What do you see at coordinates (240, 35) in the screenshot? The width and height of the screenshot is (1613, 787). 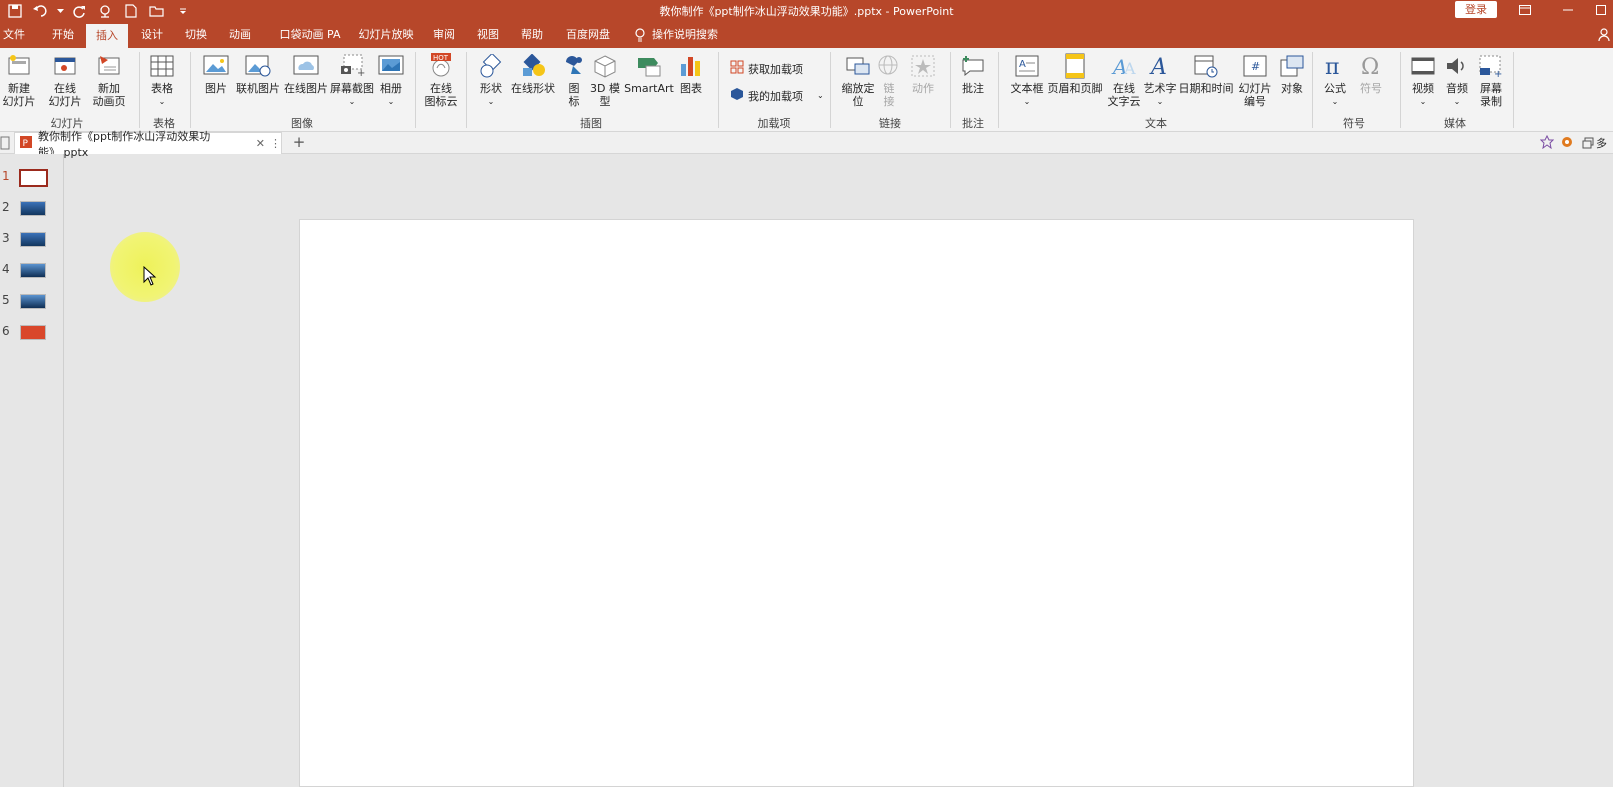 I see `tab-animations: 动画` at bounding box center [240, 35].